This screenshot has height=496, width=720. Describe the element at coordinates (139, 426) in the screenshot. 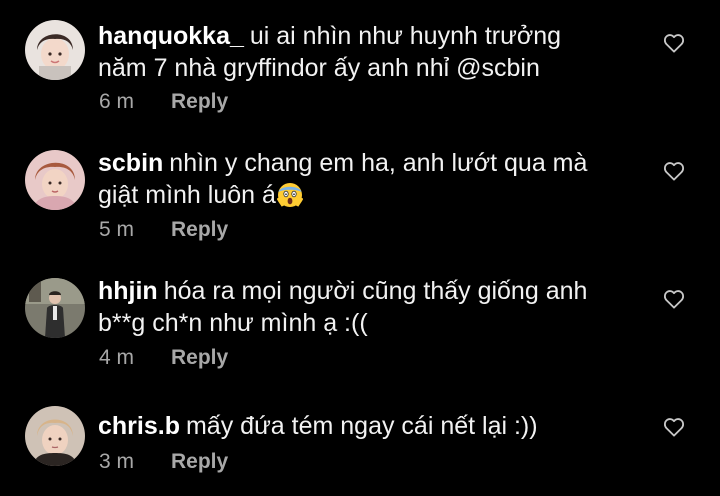

I see `comment-username: chris.b` at that location.